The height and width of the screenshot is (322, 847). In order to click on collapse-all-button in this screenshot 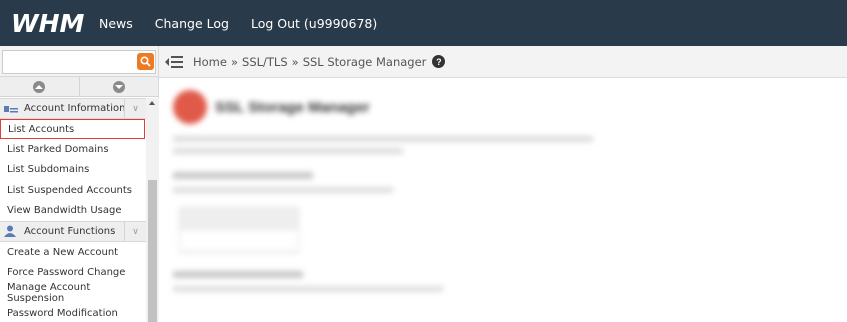, I will do `click(40, 86)`.